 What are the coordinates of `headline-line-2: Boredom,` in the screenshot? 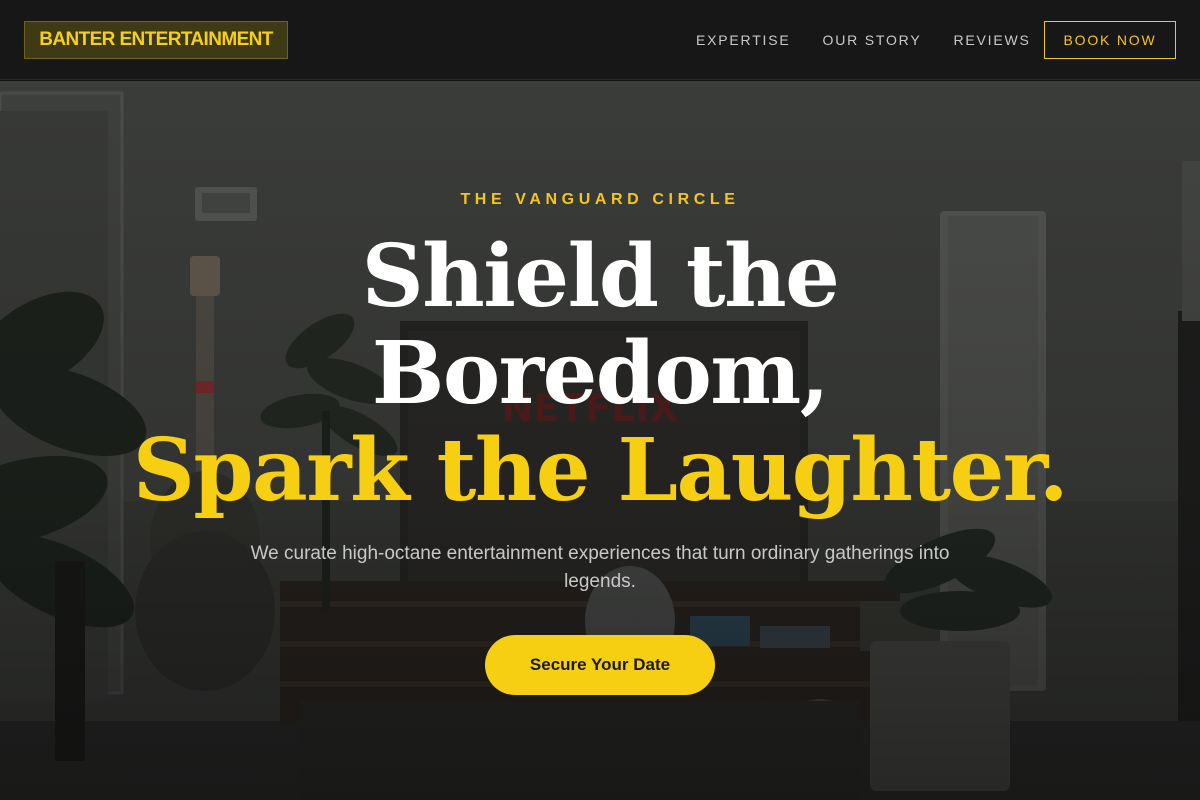 It's located at (600, 373).